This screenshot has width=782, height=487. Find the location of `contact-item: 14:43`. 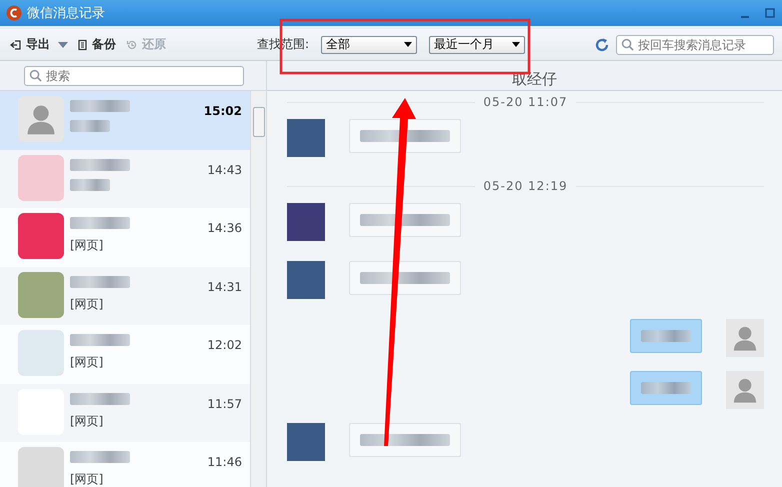

contact-item: 14:43 is located at coordinates (125, 179).